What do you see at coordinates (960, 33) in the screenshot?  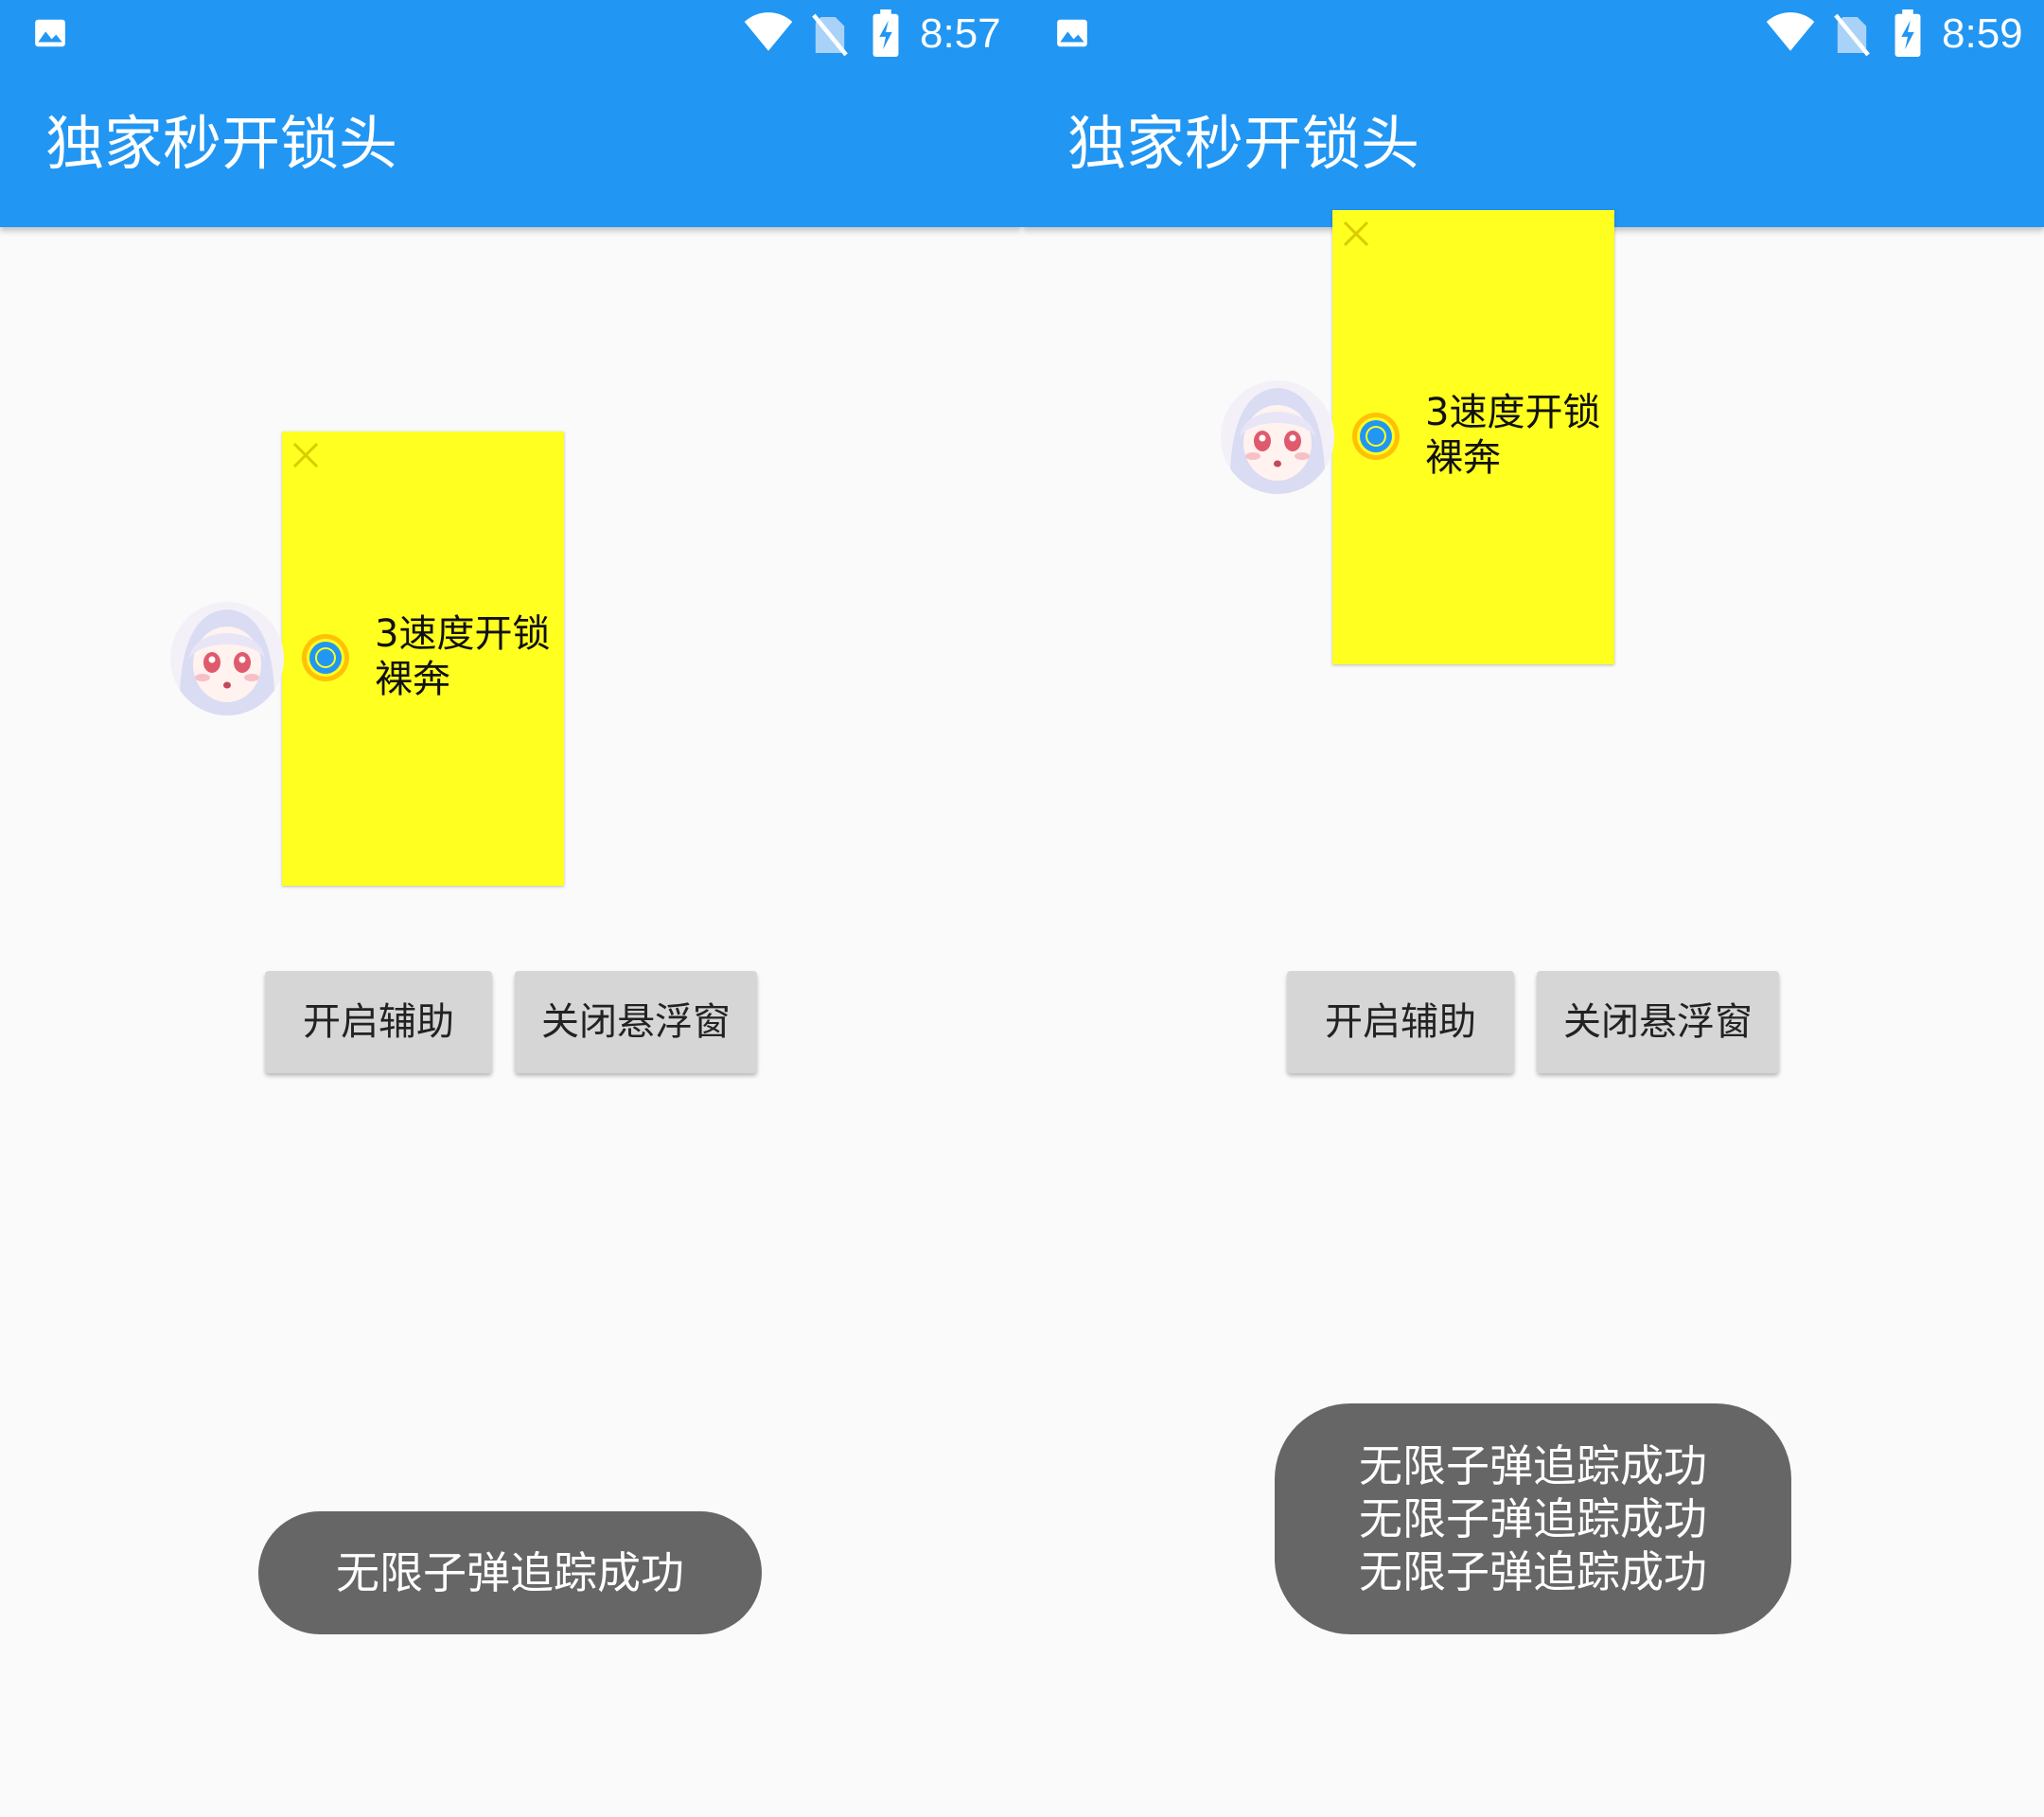 I see `status-time: 8:57` at bounding box center [960, 33].